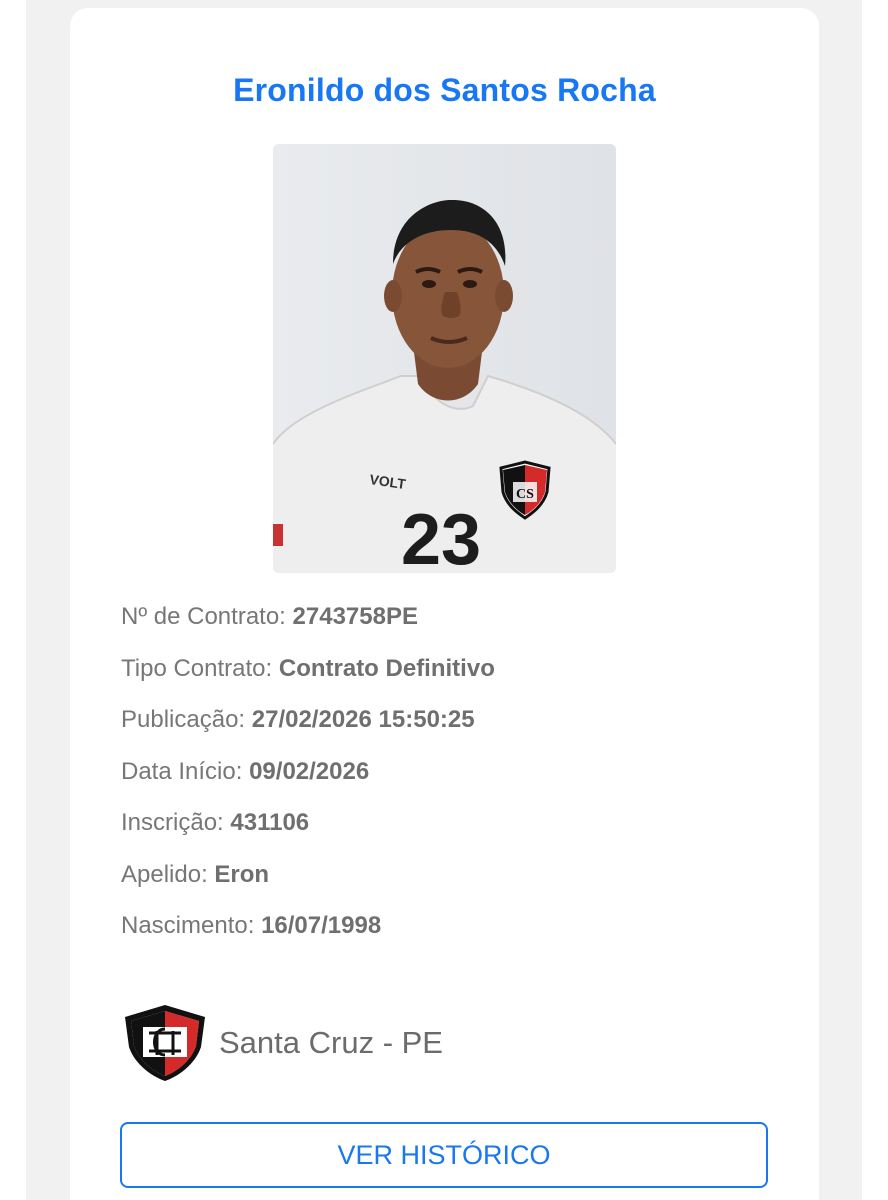  What do you see at coordinates (451, 625) in the screenshot?
I see `detail-contract-number: Nº de Contrato: 2743758PE` at bounding box center [451, 625].